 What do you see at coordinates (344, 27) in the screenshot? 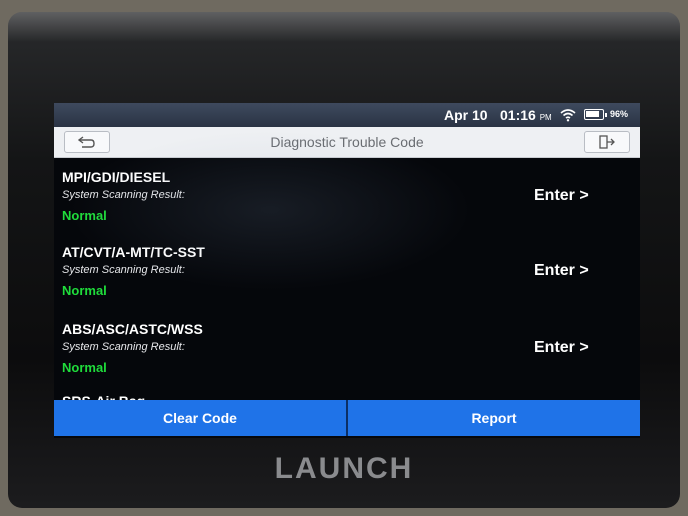
I see `bezel-shine` at bounding box center [344, 27].